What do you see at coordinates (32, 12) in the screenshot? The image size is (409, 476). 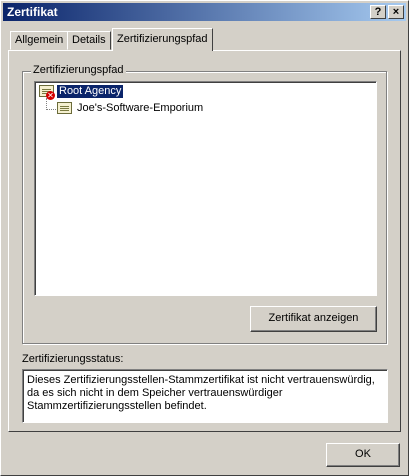 I see `window-title: Zertifikat` at bounding box center [32, 12].